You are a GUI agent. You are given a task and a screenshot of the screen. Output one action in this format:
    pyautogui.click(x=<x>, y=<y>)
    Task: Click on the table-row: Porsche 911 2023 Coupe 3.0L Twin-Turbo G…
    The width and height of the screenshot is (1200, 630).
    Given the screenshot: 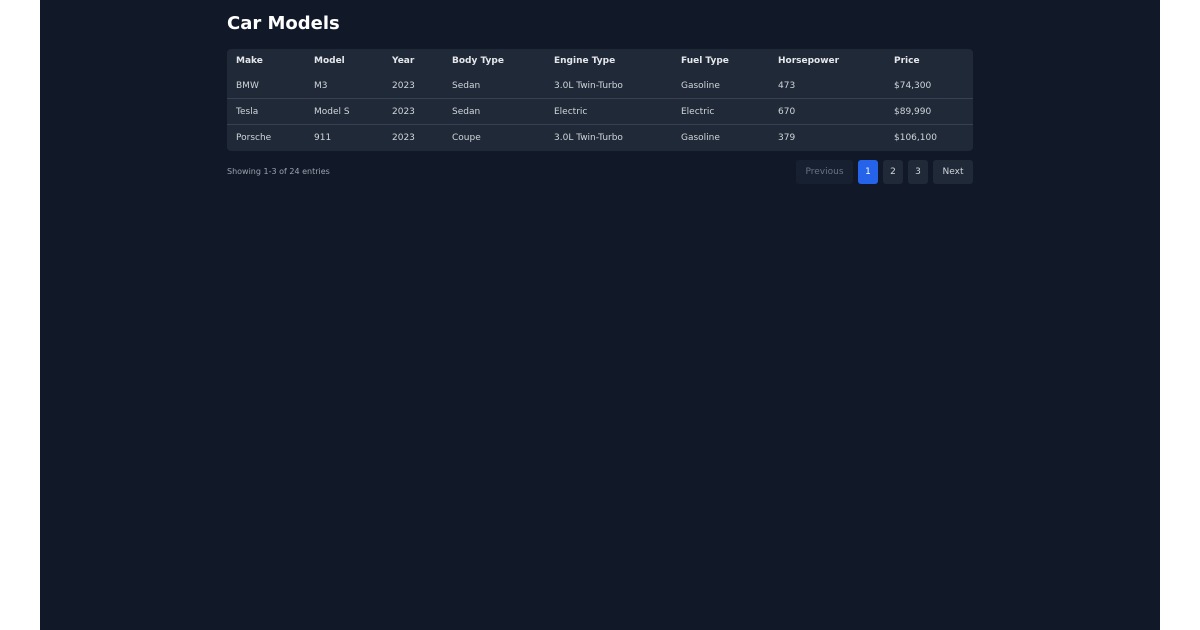 What is the action you would take?
    pyautogui.click(x=600, y=137)
    